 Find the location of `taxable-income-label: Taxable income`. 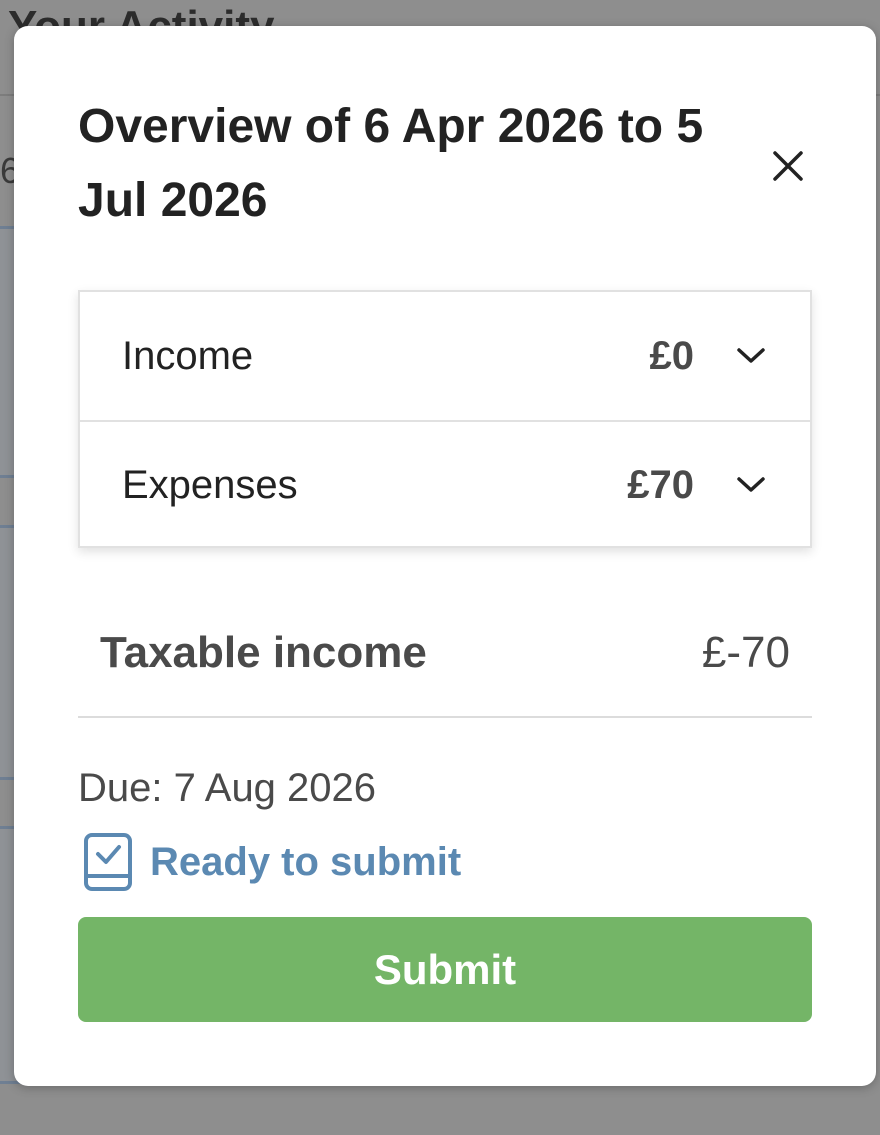

taxable-income-label: Taxable income is located at coordinates (263, 652).